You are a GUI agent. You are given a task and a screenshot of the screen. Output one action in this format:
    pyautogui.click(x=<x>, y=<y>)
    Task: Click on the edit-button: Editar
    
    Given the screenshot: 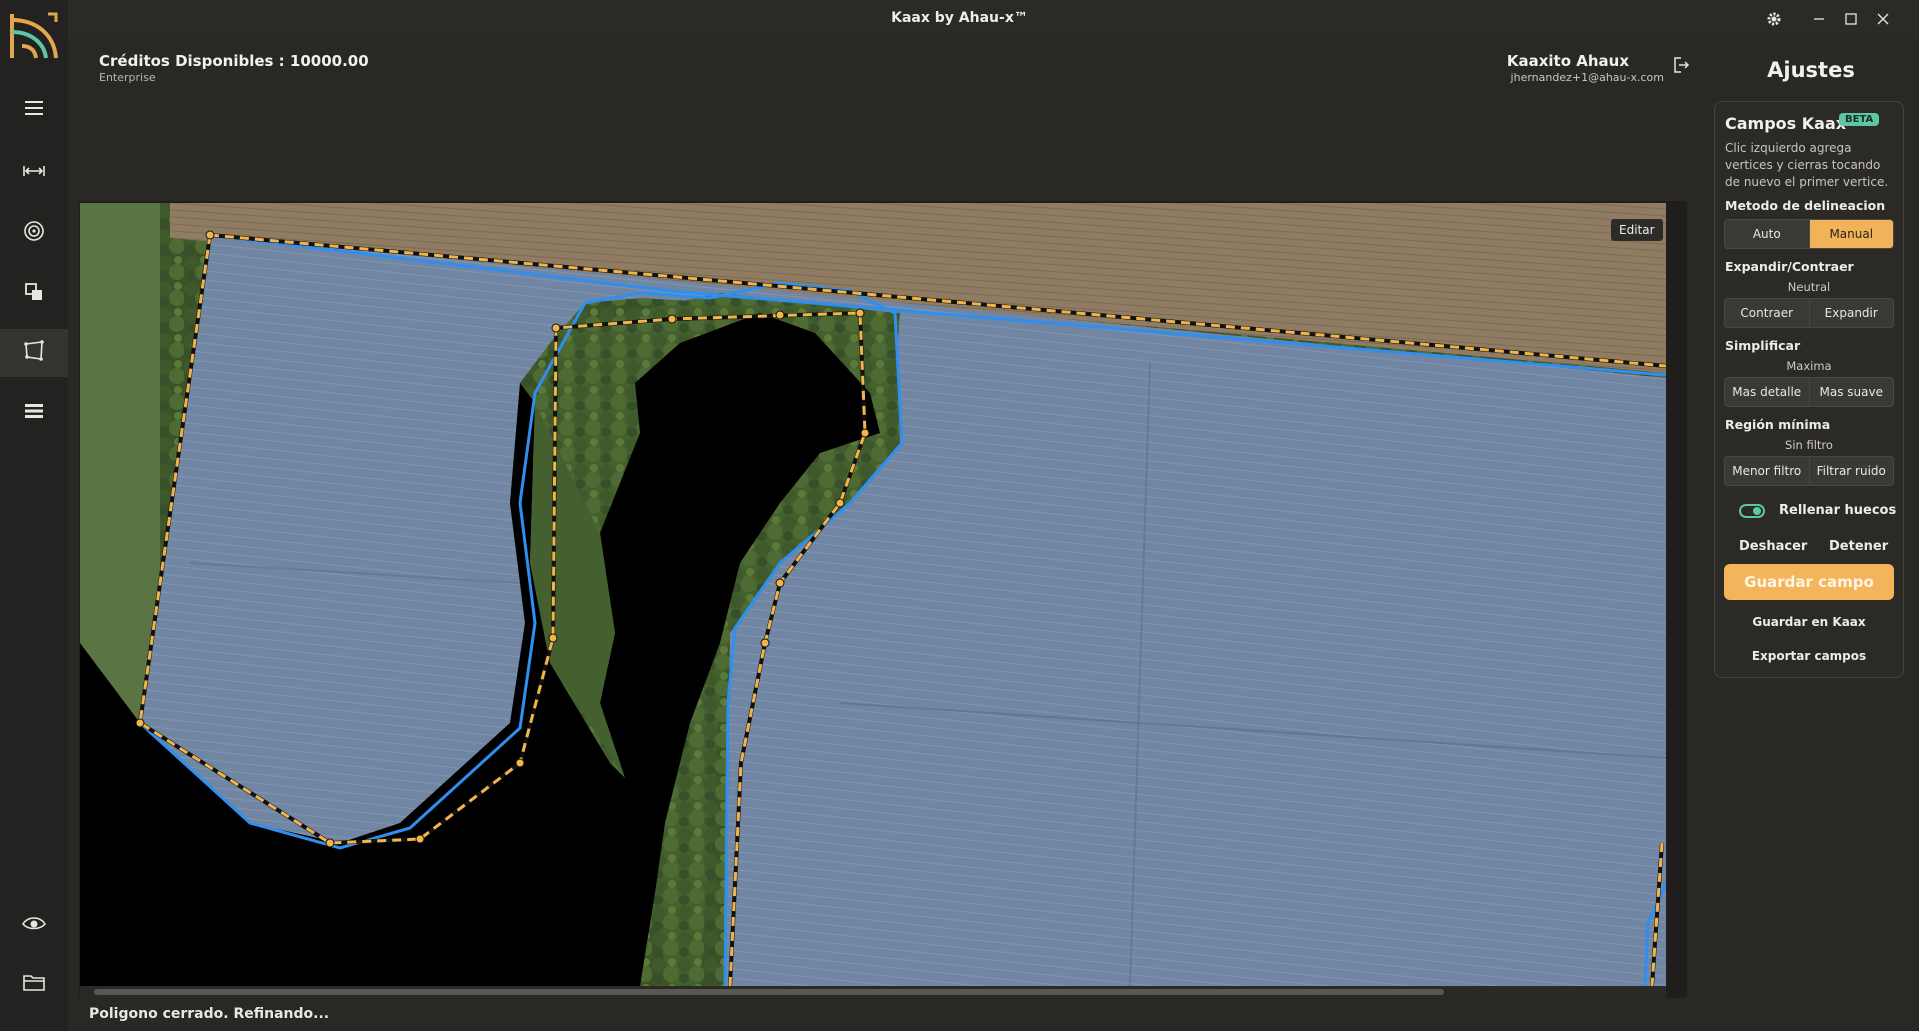 What is the action you would take?
    pyautogui.click(x=1637, y=230)
    